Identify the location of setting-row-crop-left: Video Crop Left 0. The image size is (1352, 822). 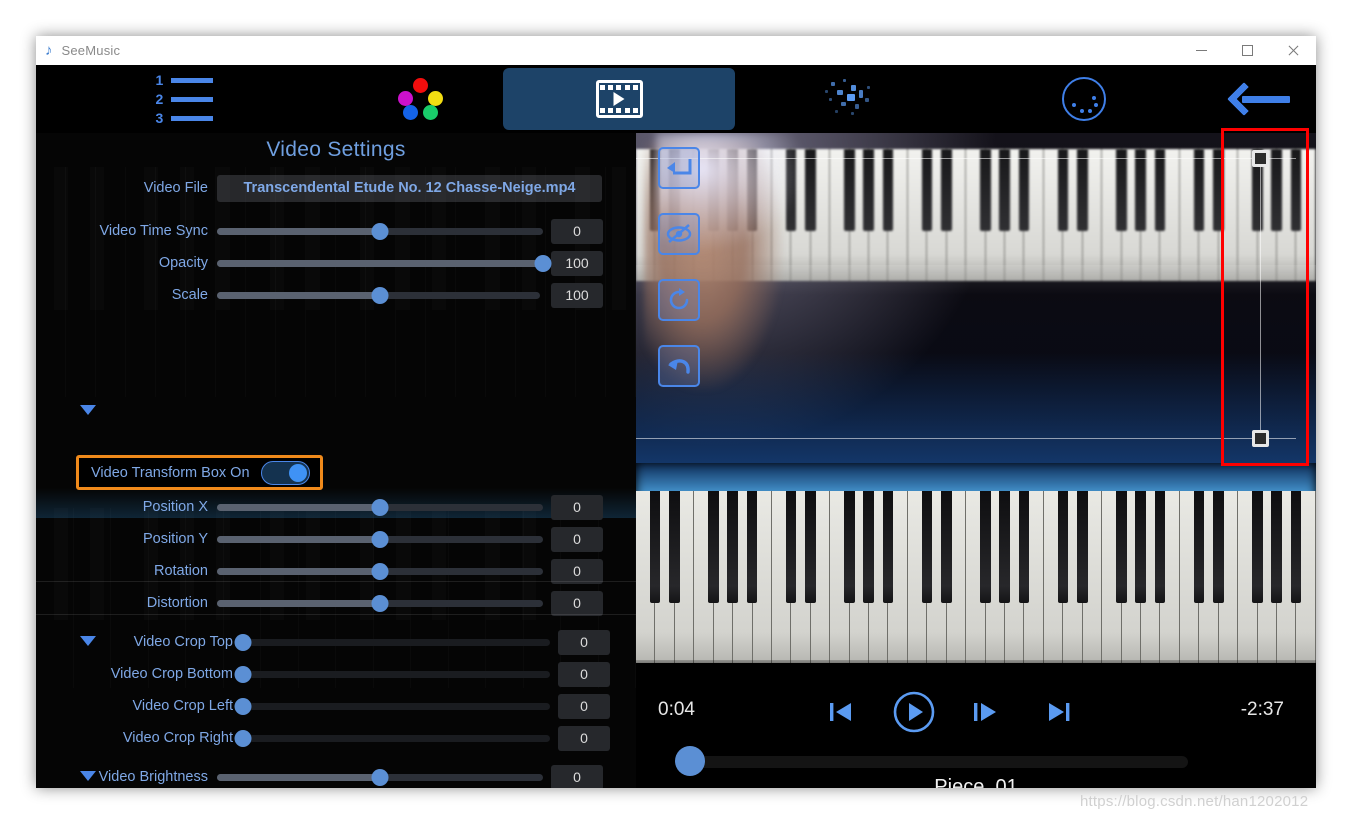
(336, 706).